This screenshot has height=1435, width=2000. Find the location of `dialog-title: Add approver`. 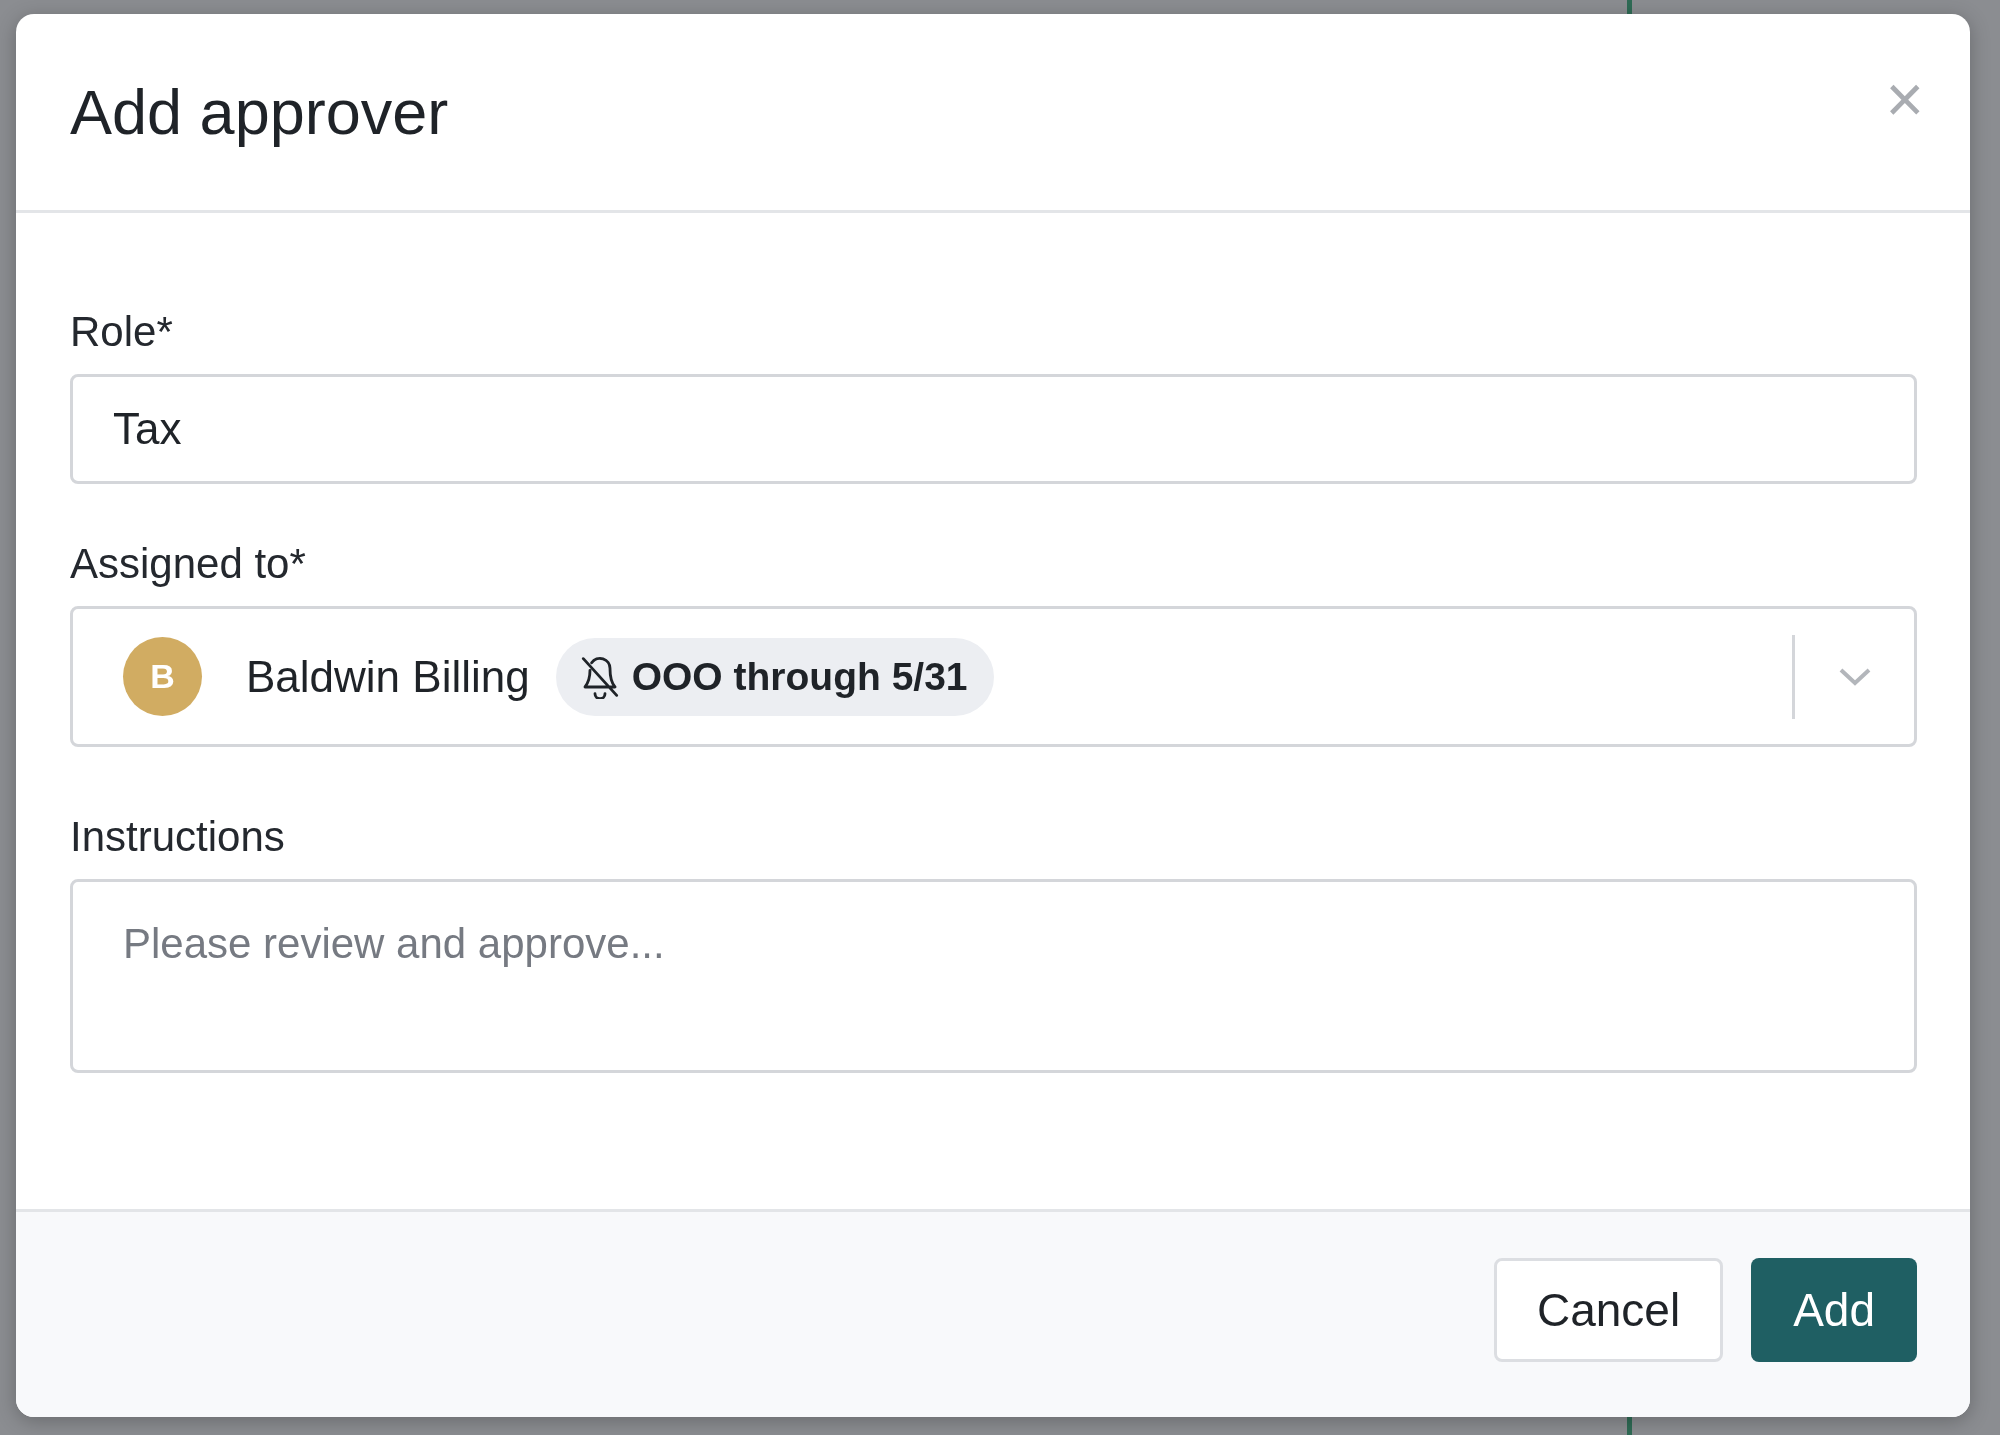

dialog-title: Add approver is located at coordinates (259, 112).